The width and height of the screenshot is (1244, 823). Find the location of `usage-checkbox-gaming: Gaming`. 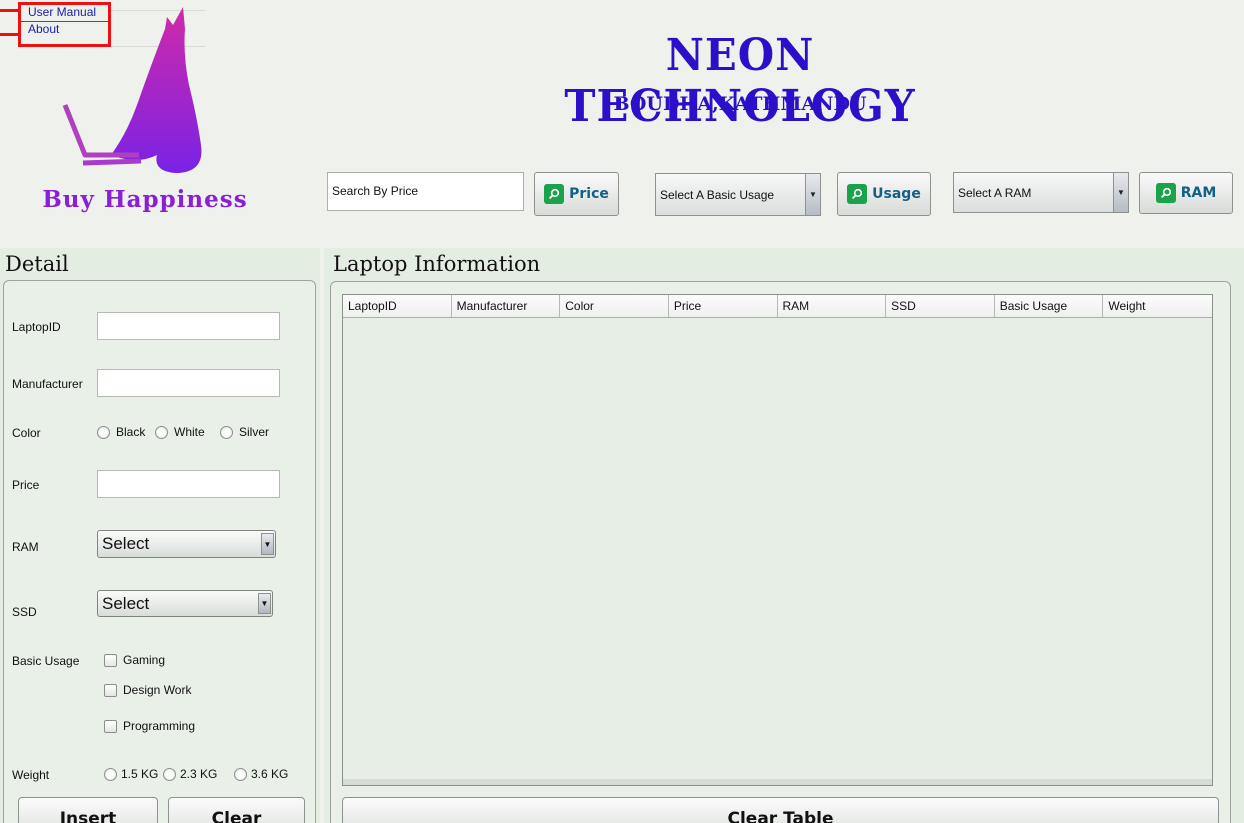

usage-checkbox-gaming: Gaming is located at coordinates (134, 660).